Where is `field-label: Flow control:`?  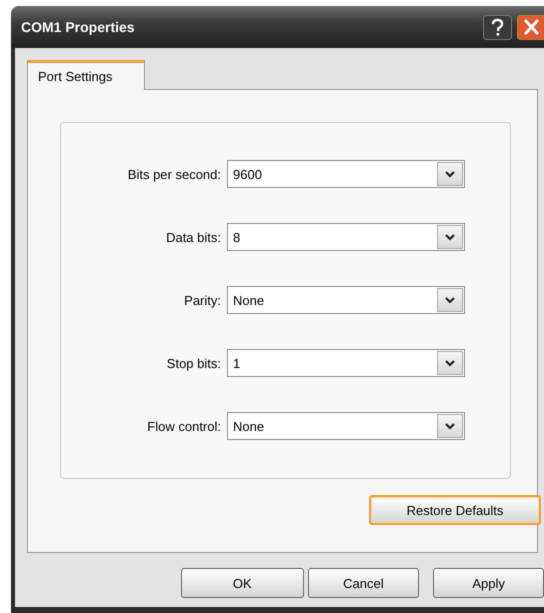
field-label: Flow control: is located at coordinates (184, 426).